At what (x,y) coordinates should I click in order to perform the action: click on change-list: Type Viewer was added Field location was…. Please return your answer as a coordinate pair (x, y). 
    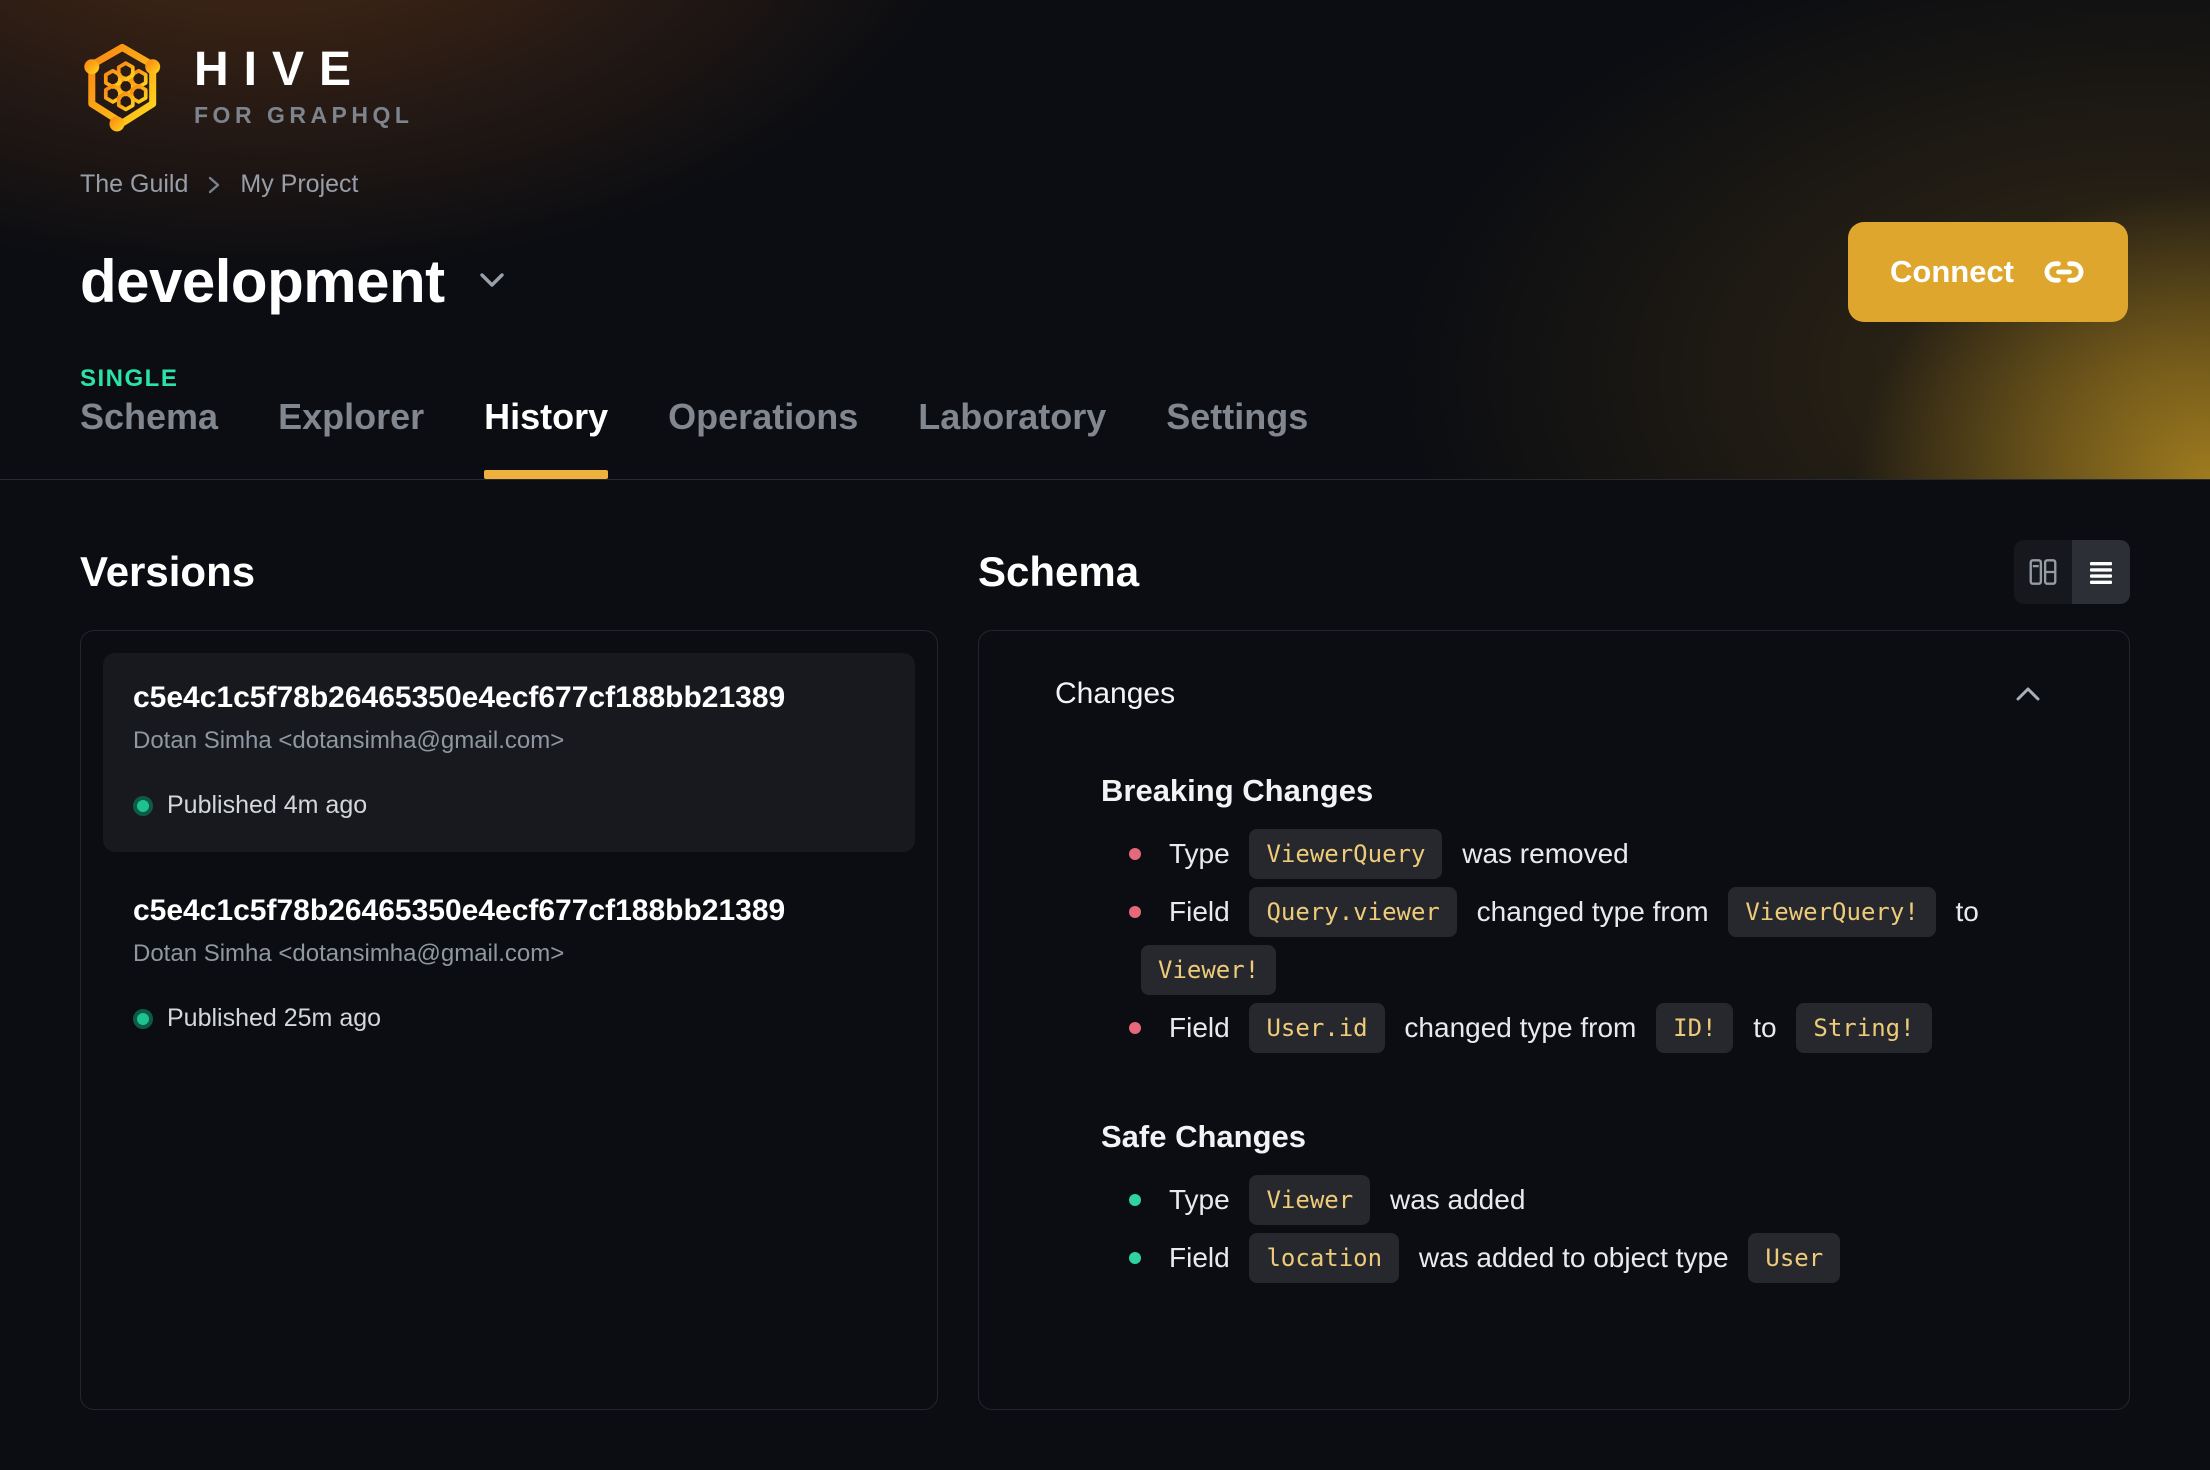
    Looking at the image, I should click on (1573, 1229).